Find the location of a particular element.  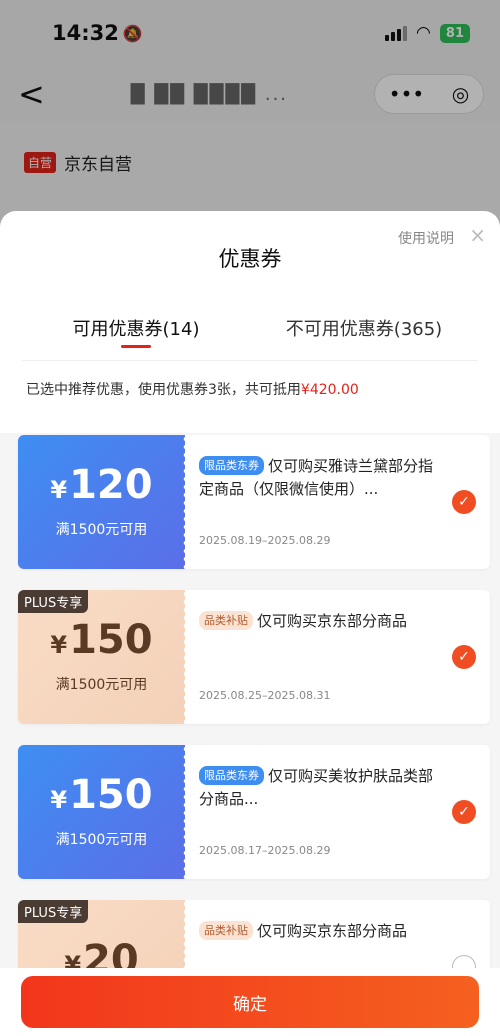

sheet-footer: 确定 is located at coordinates (250, 1002).